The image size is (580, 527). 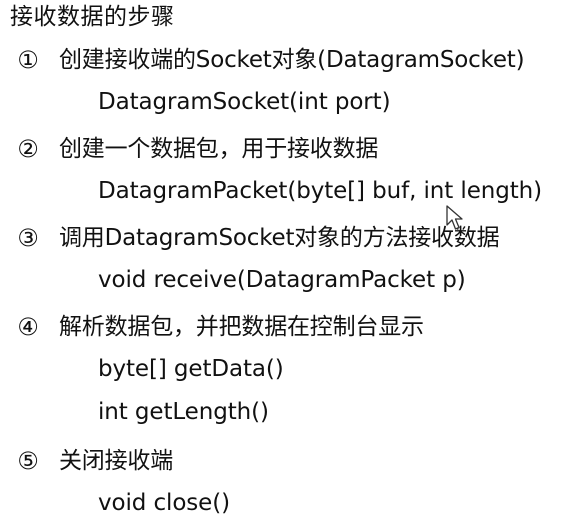 What do you see at coordinates (454, 217) in the screenshot?
I see `mouse-pointer-icon` at bounding box center [454, 217].